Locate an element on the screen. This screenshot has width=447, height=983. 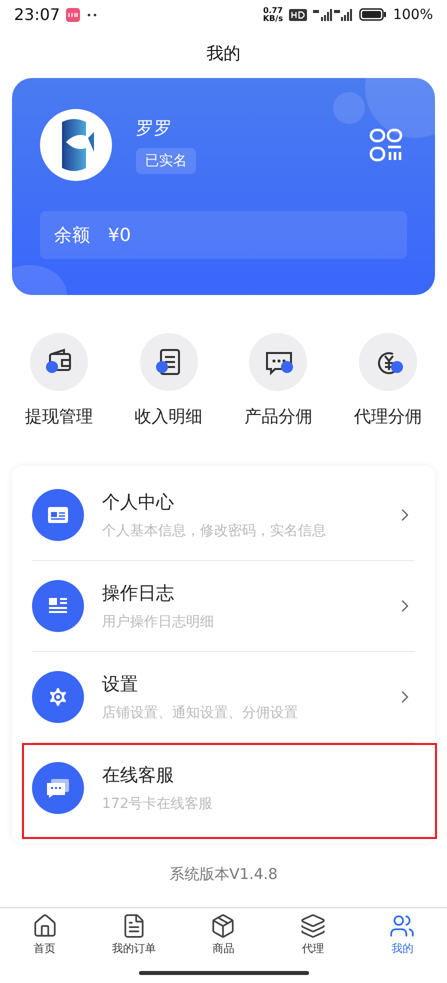
menu-title: 操作日志 is located at coordinates (138, 593).